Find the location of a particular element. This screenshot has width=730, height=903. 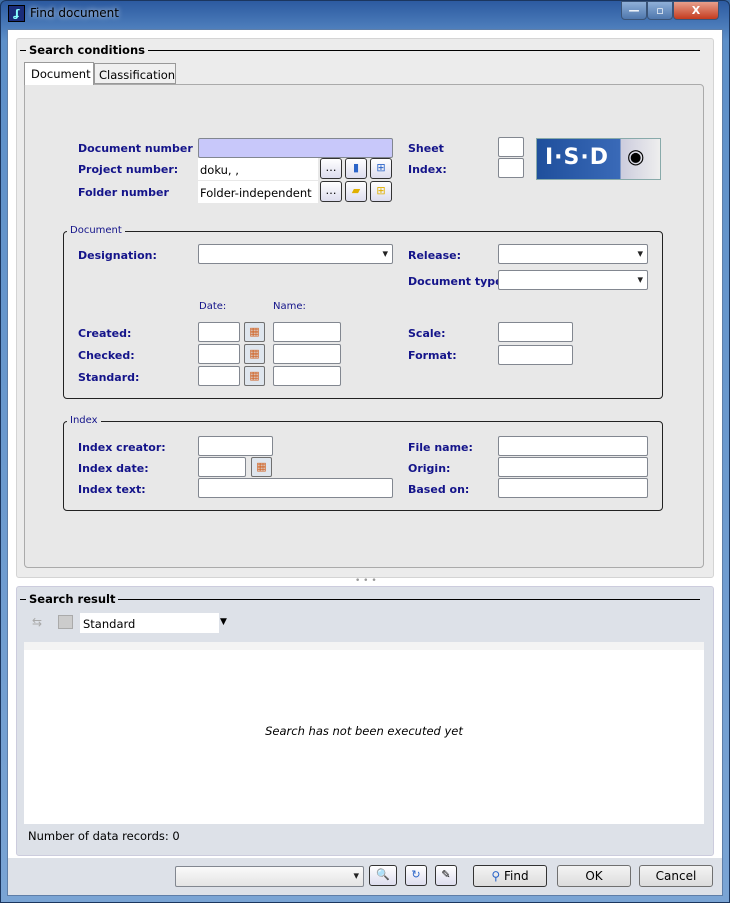

window-title: Find document is located at coordinates (74, 13).